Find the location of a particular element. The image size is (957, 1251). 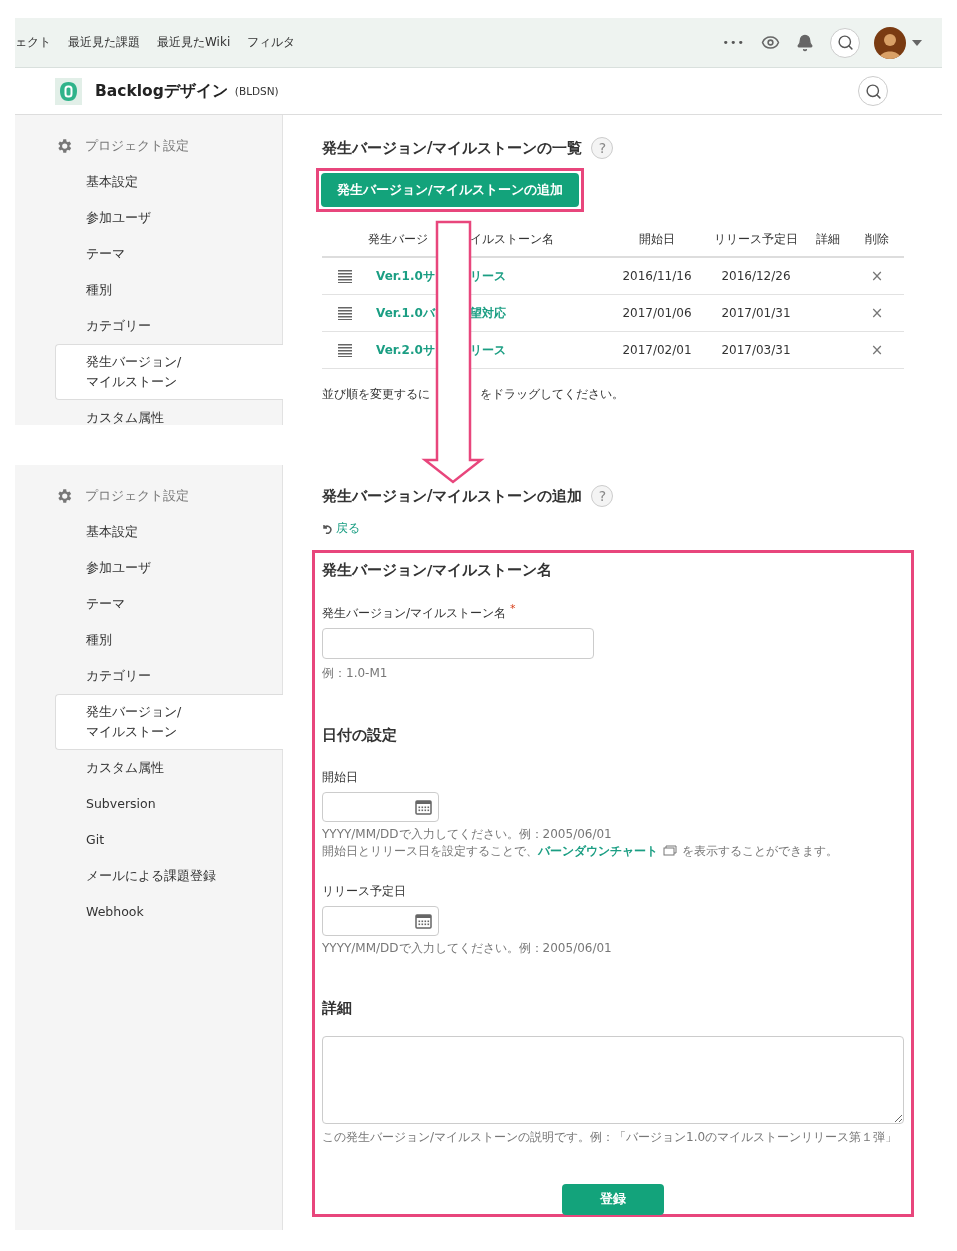

page-title: 発生バージョン/マイルストーンの追加 is located at coordinates (452, 496).